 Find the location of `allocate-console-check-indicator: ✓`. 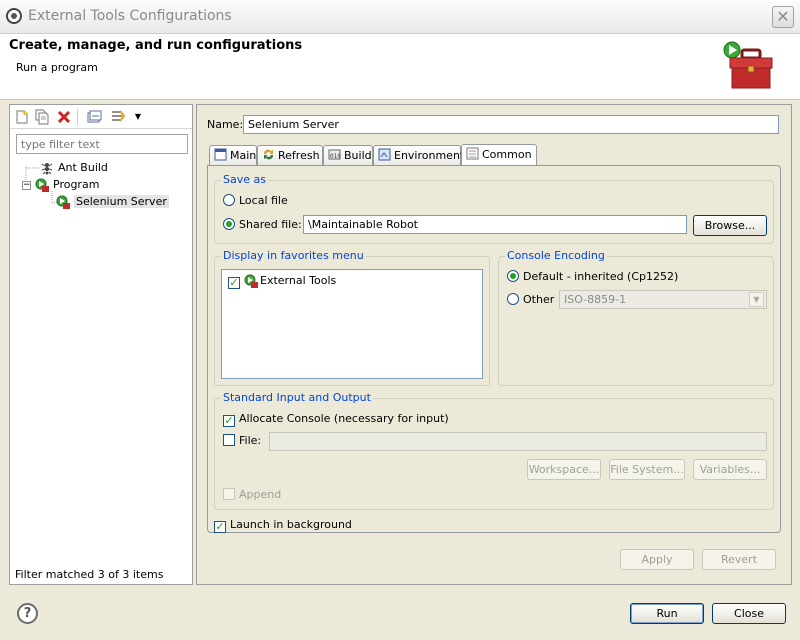

allocate-console-check-indicator: ✓ is located at coordinates (229, 421).